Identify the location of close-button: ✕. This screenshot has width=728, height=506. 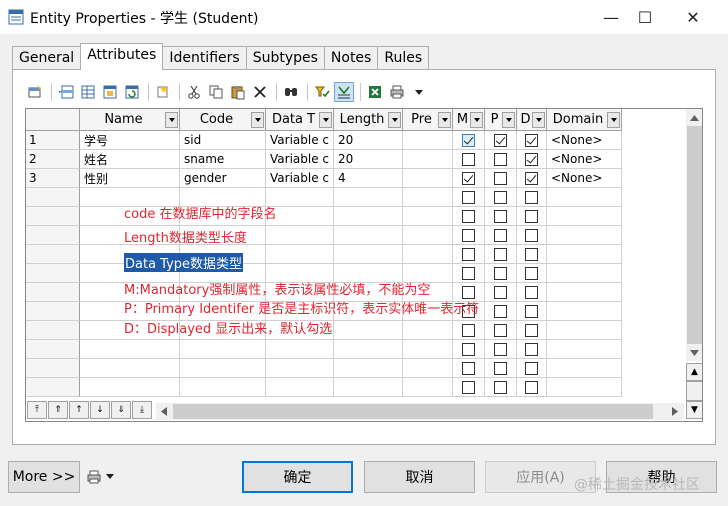
(693, 17).